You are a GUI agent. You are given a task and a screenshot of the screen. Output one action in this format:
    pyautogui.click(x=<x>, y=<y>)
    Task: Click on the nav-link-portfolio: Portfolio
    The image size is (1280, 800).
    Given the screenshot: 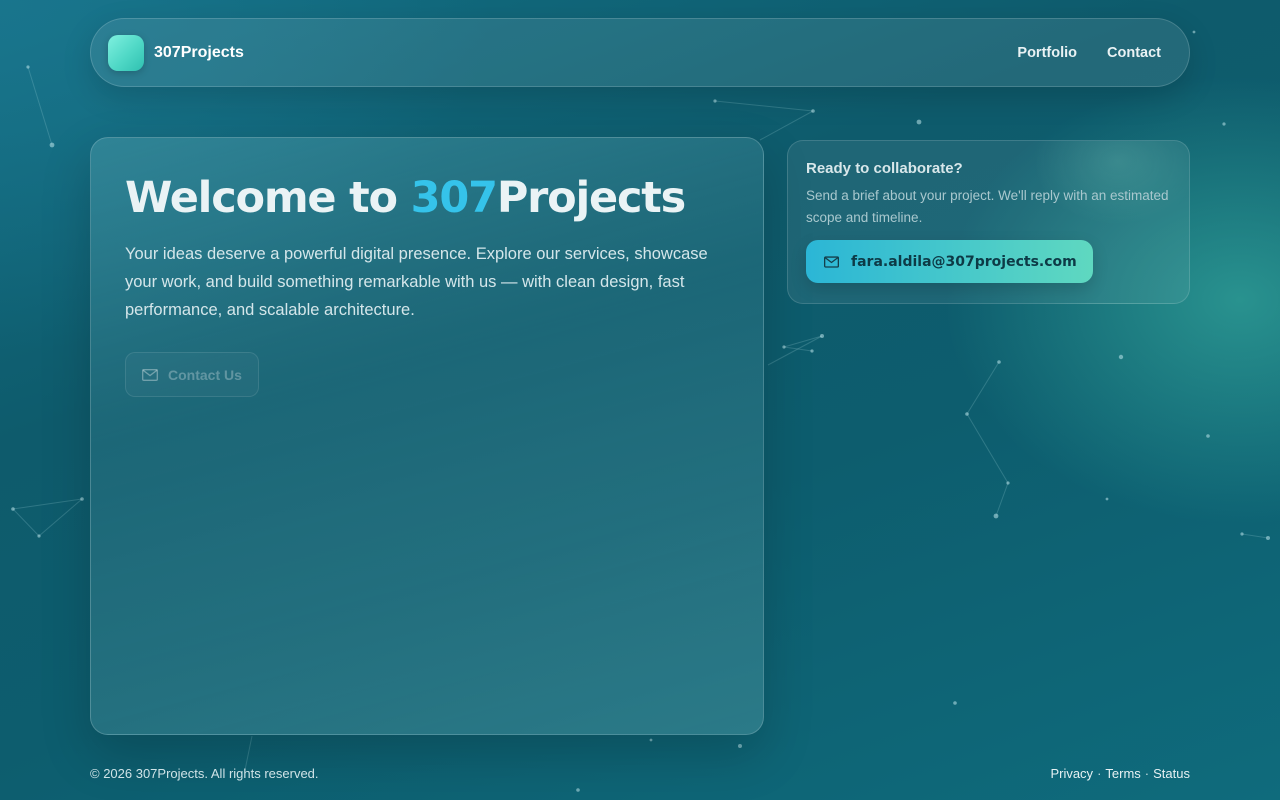 What is the action you would take?
    pyautogui.click(x=1047, y=53)
    